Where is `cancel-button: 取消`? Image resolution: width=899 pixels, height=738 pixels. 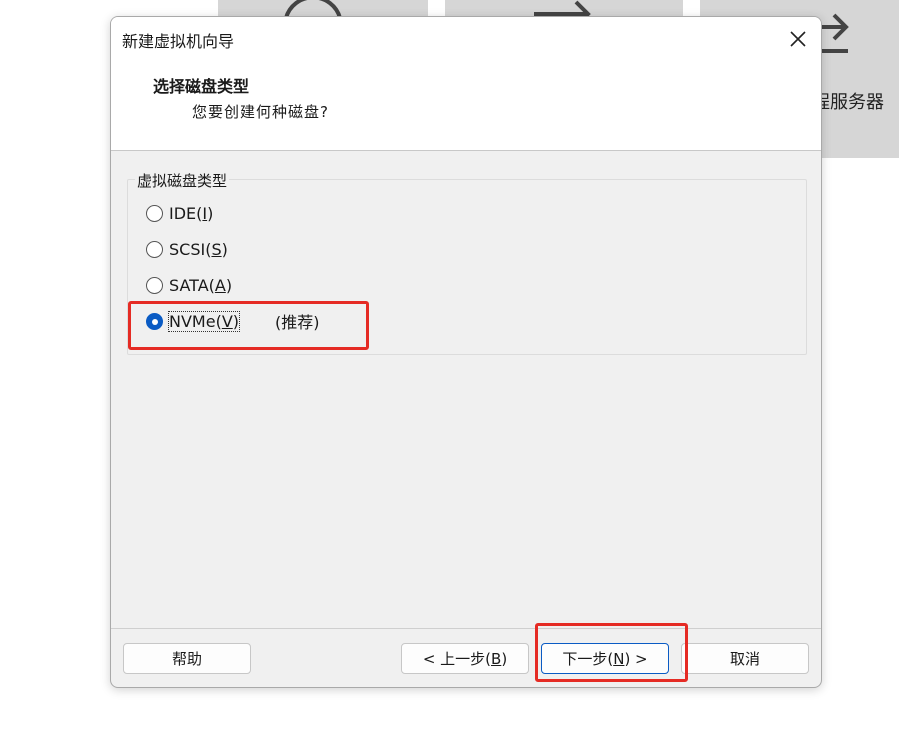
cancel-button: 取消 is located at coordinates (745, 658).